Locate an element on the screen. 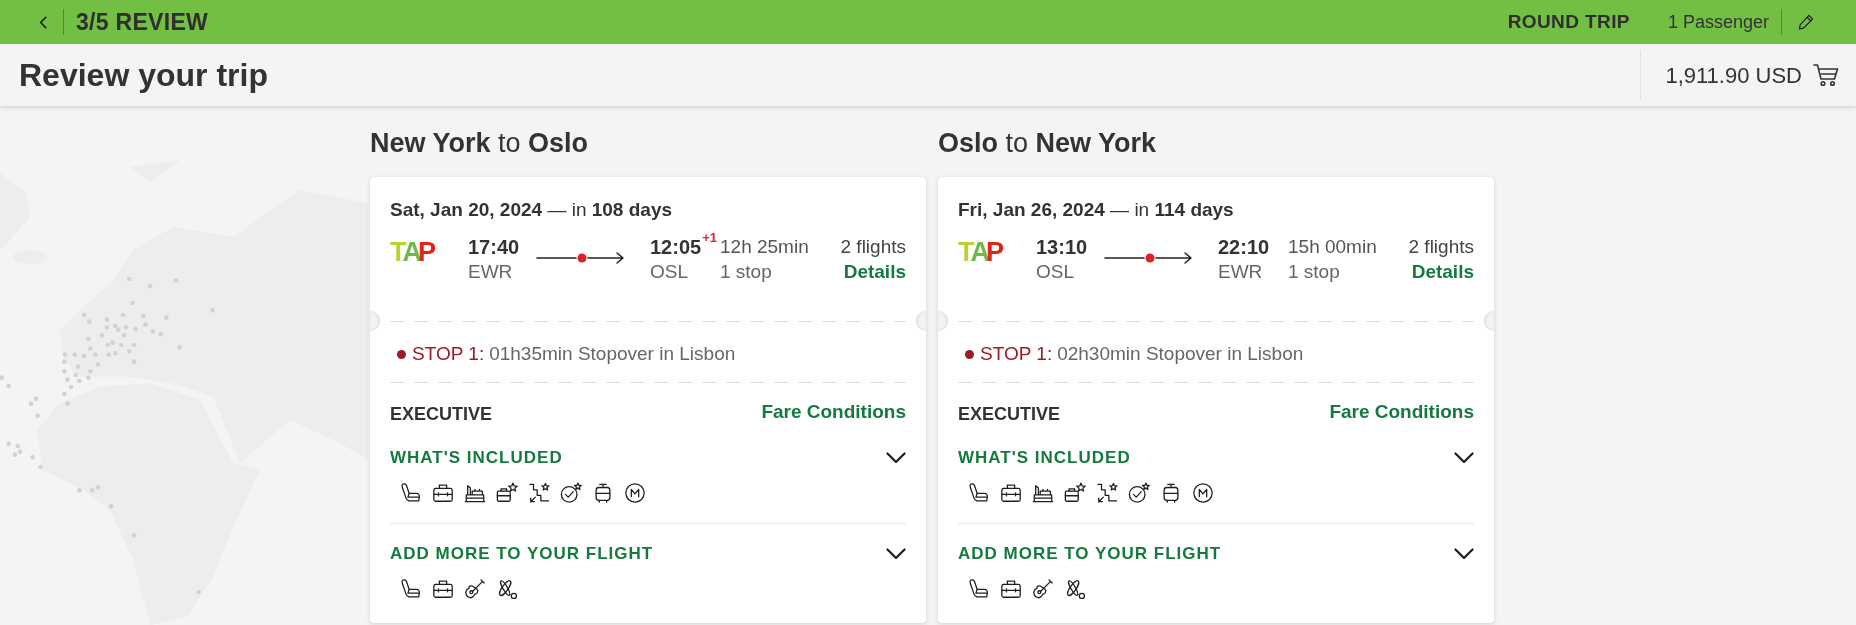 This screenshot has height=625, width=1856. pencil-icon is located at coordinates (1806, 22).